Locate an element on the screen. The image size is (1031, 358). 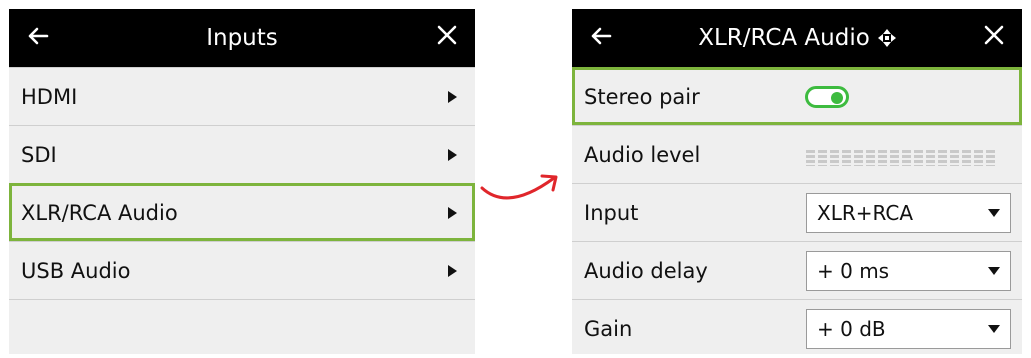
setting-label: Stereo pair is located at coordinates (642, 97).